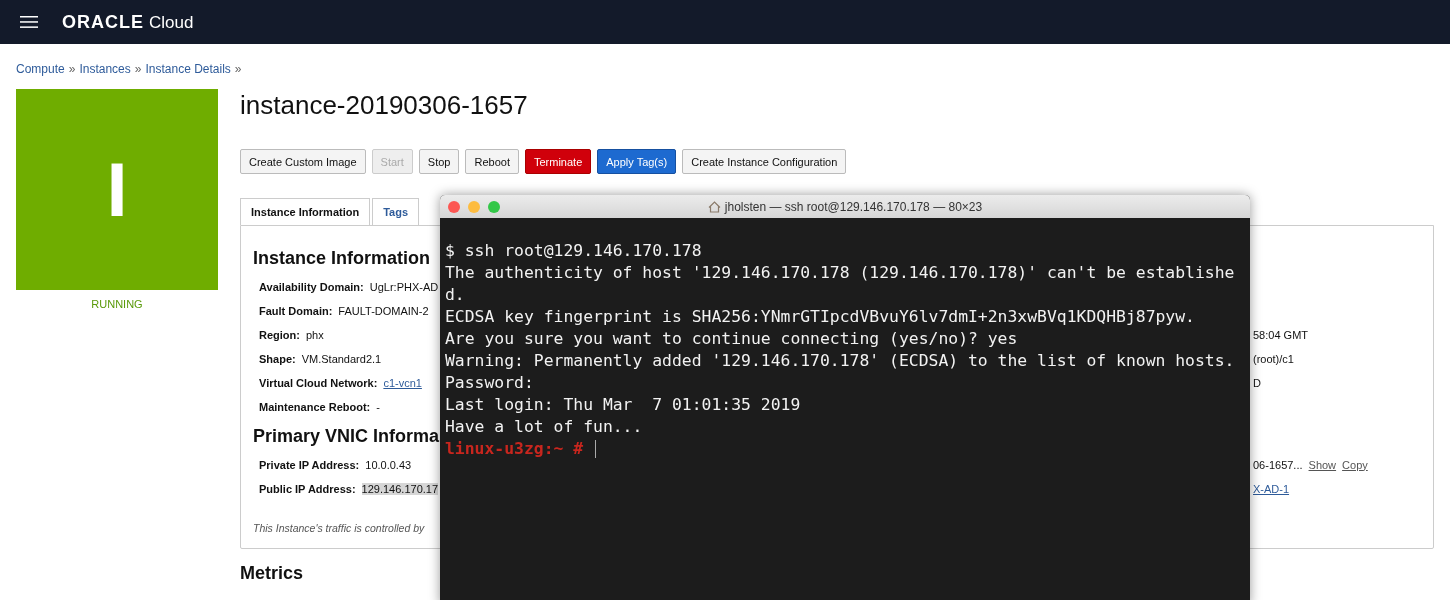 The width and height of the screenshot is (1450, 600). What do you see at coordinates (731, 339) in the screenshot?
I see `terminal-line: Are you sure you want to continue connecting (yes/no)? yes` at bounding box center [731, 339].